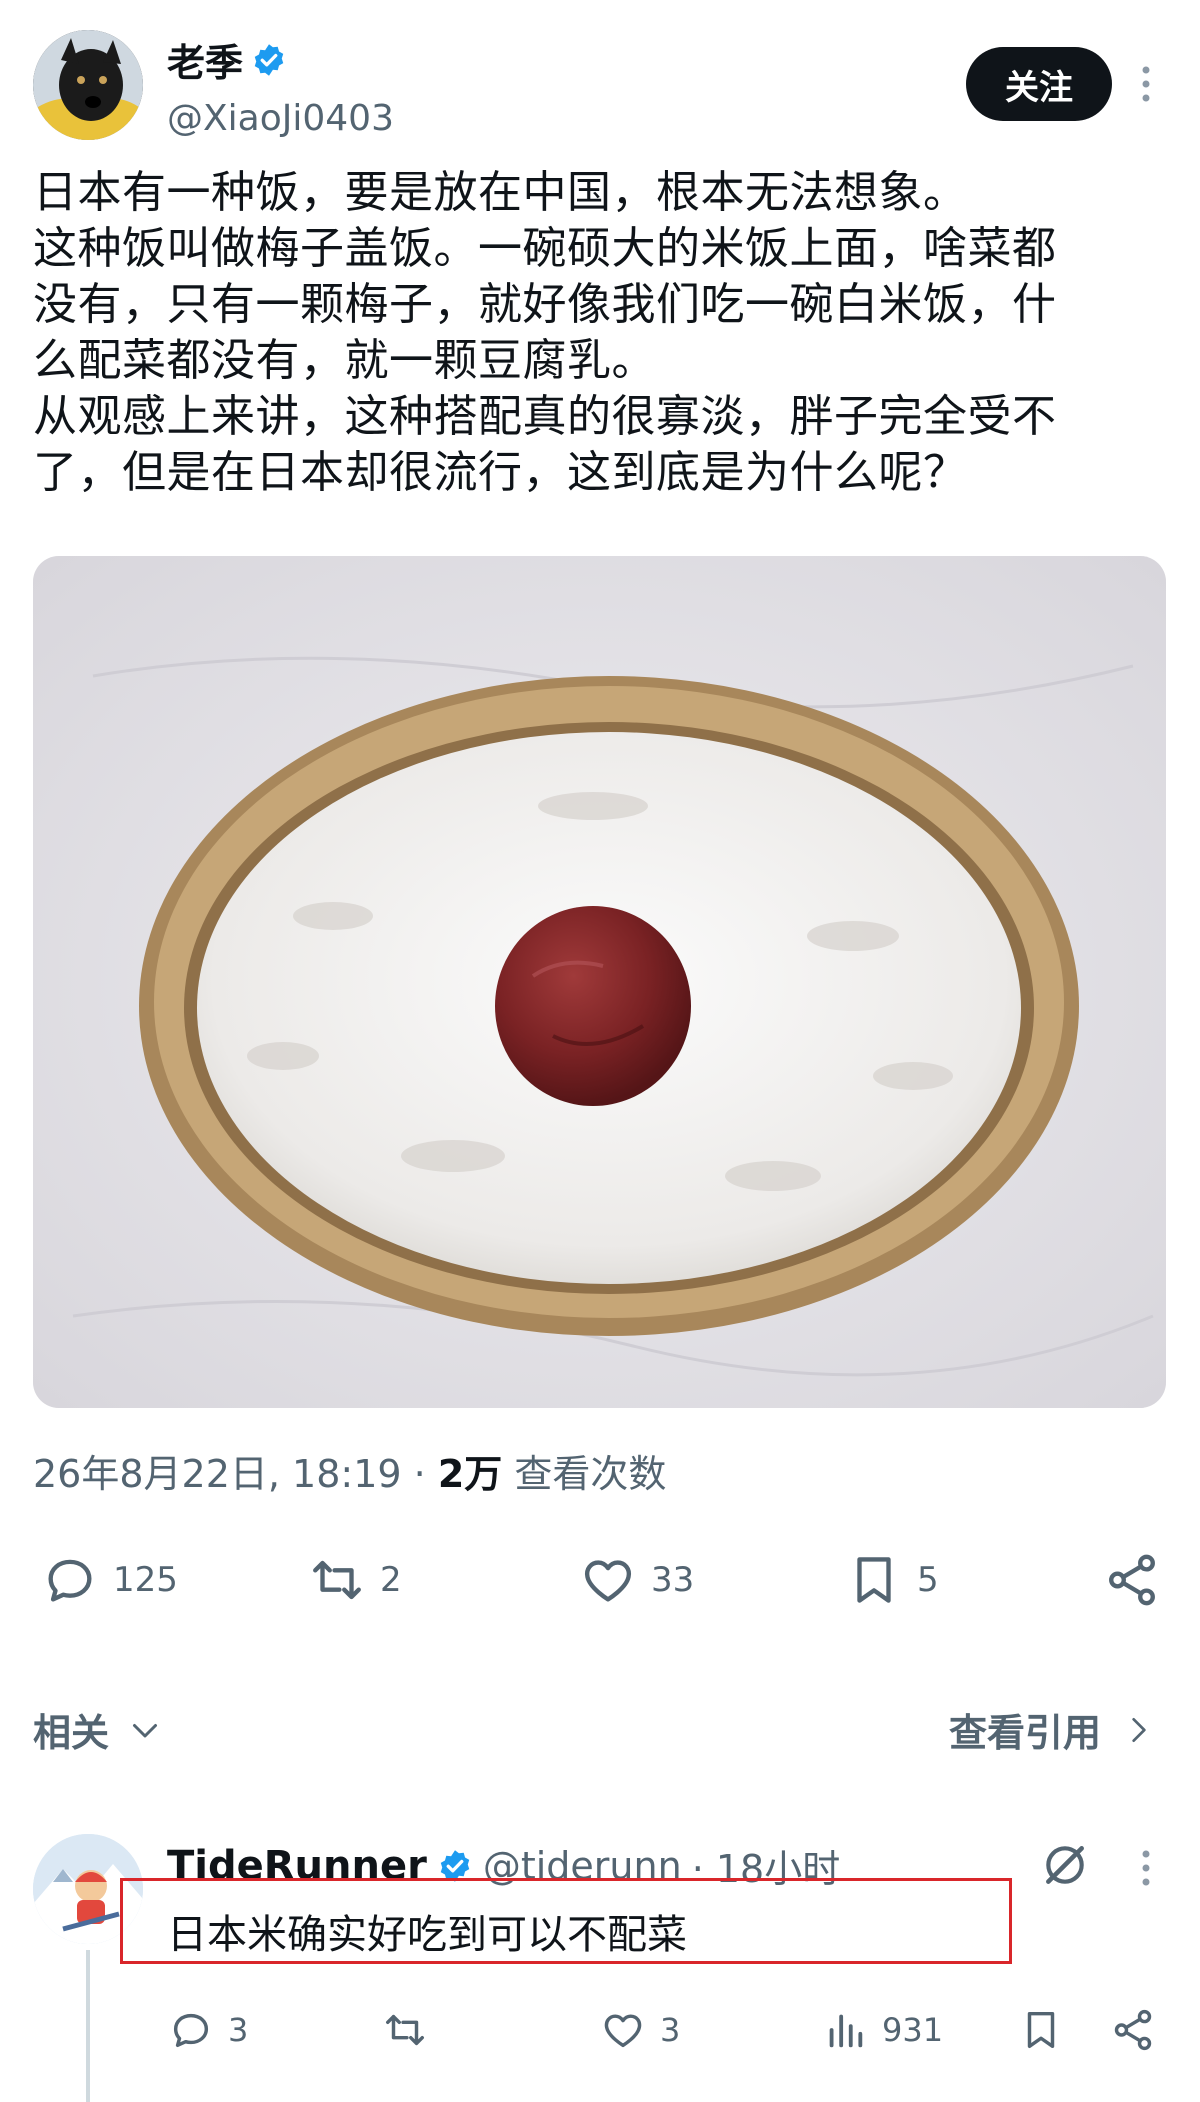 This screenshot has width=1200, height=2102. Describe the element at coordinates (1146, 1868) in the screenshot. I see `reply-more-options-icon` at that location.